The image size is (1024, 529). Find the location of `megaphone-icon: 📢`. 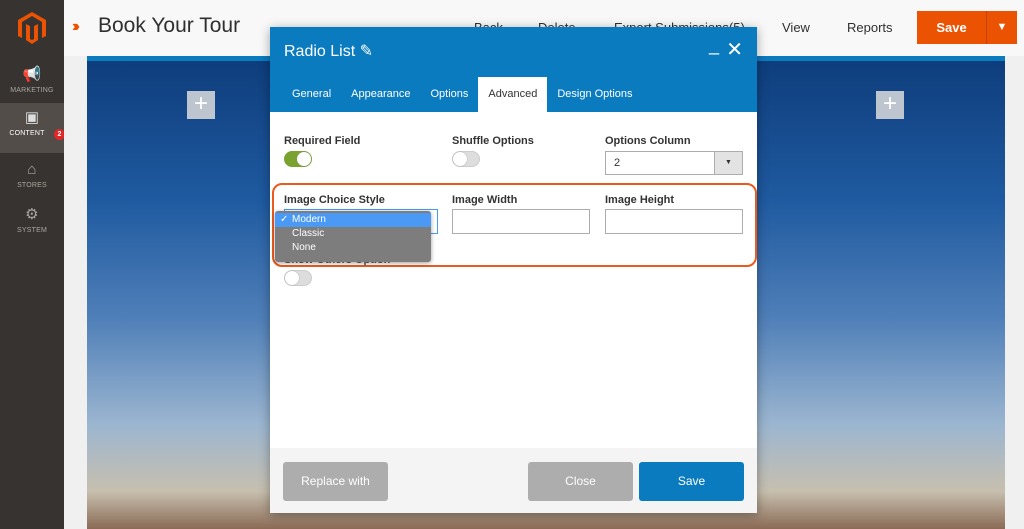

megaphone-icon: 📢 is located at coordinates (32, 74).